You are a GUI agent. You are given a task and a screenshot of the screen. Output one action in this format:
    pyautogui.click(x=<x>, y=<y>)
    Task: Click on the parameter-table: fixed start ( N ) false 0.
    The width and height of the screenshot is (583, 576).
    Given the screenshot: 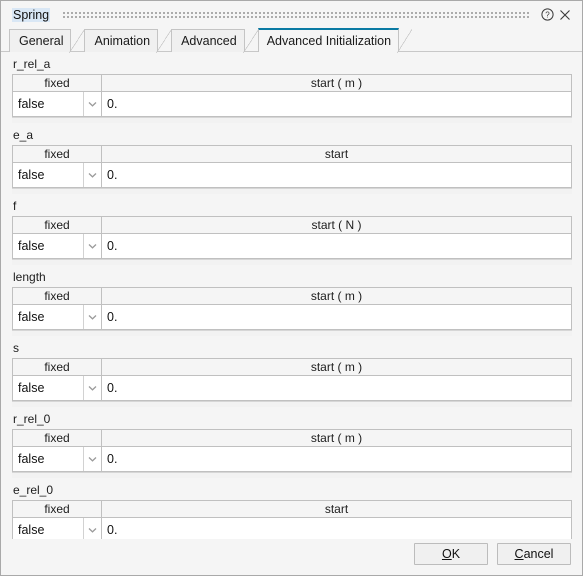 What is the action you would take?
    pyautogui.click(x=292, y=237)
    